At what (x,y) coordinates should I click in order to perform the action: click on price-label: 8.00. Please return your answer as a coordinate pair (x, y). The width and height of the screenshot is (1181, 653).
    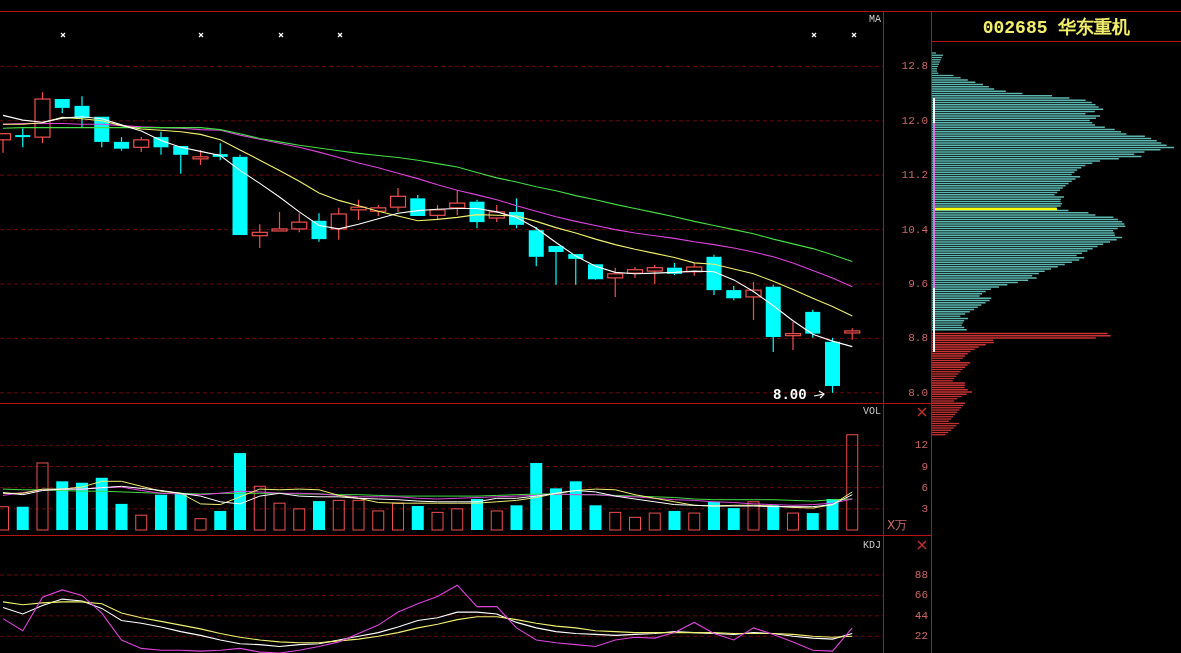
    Looking at the image, I should click on (790, 395).